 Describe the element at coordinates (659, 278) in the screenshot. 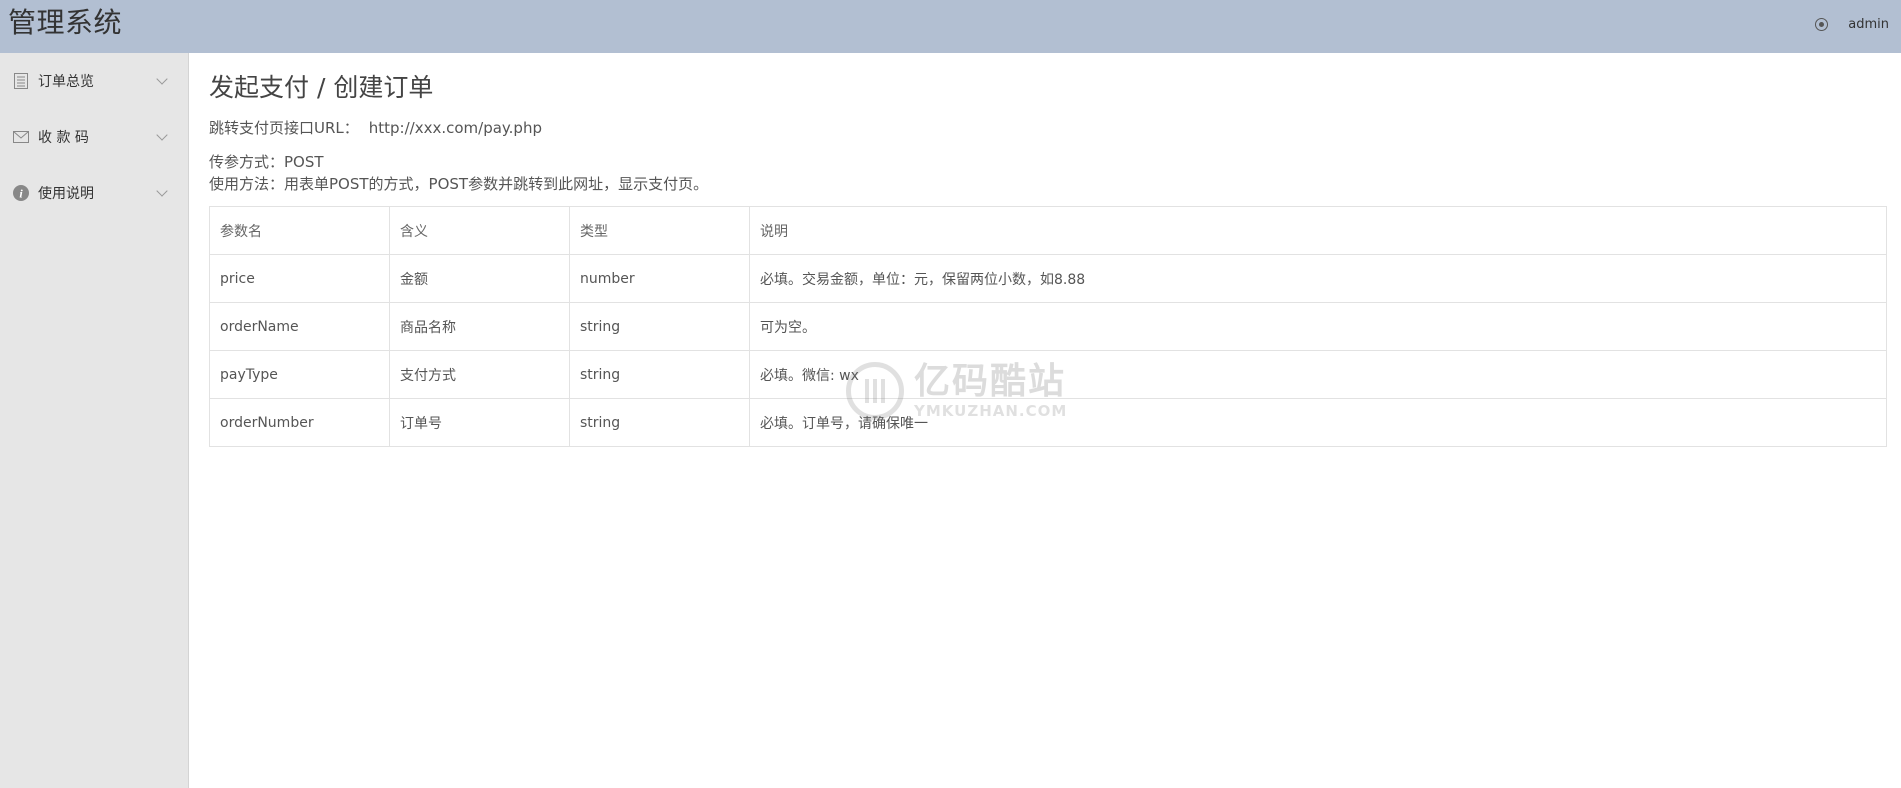

I see `table-cell: number` at that location.